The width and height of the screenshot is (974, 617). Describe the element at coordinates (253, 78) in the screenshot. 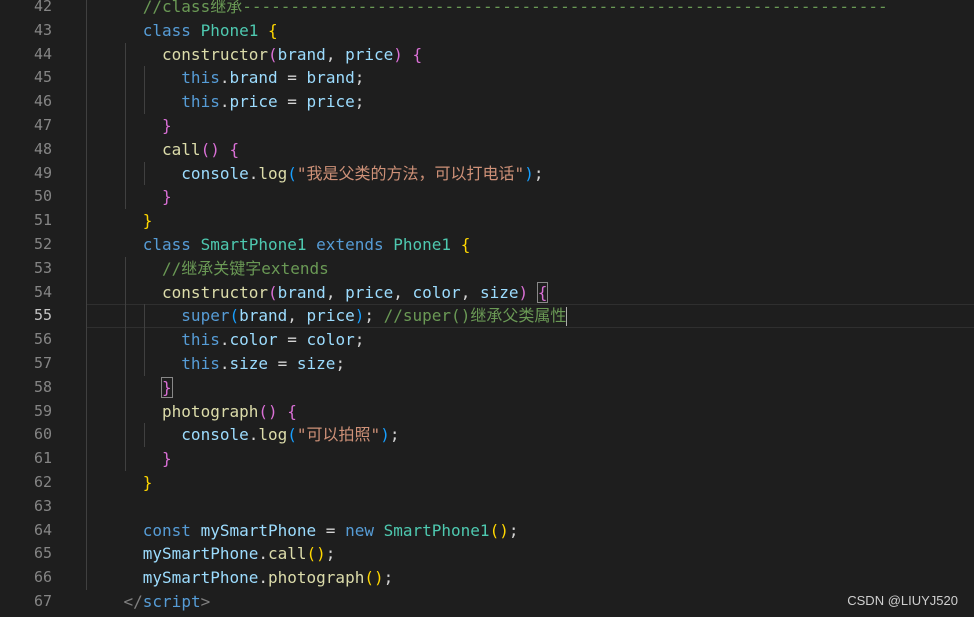

I see `code-token: brand` at that location.